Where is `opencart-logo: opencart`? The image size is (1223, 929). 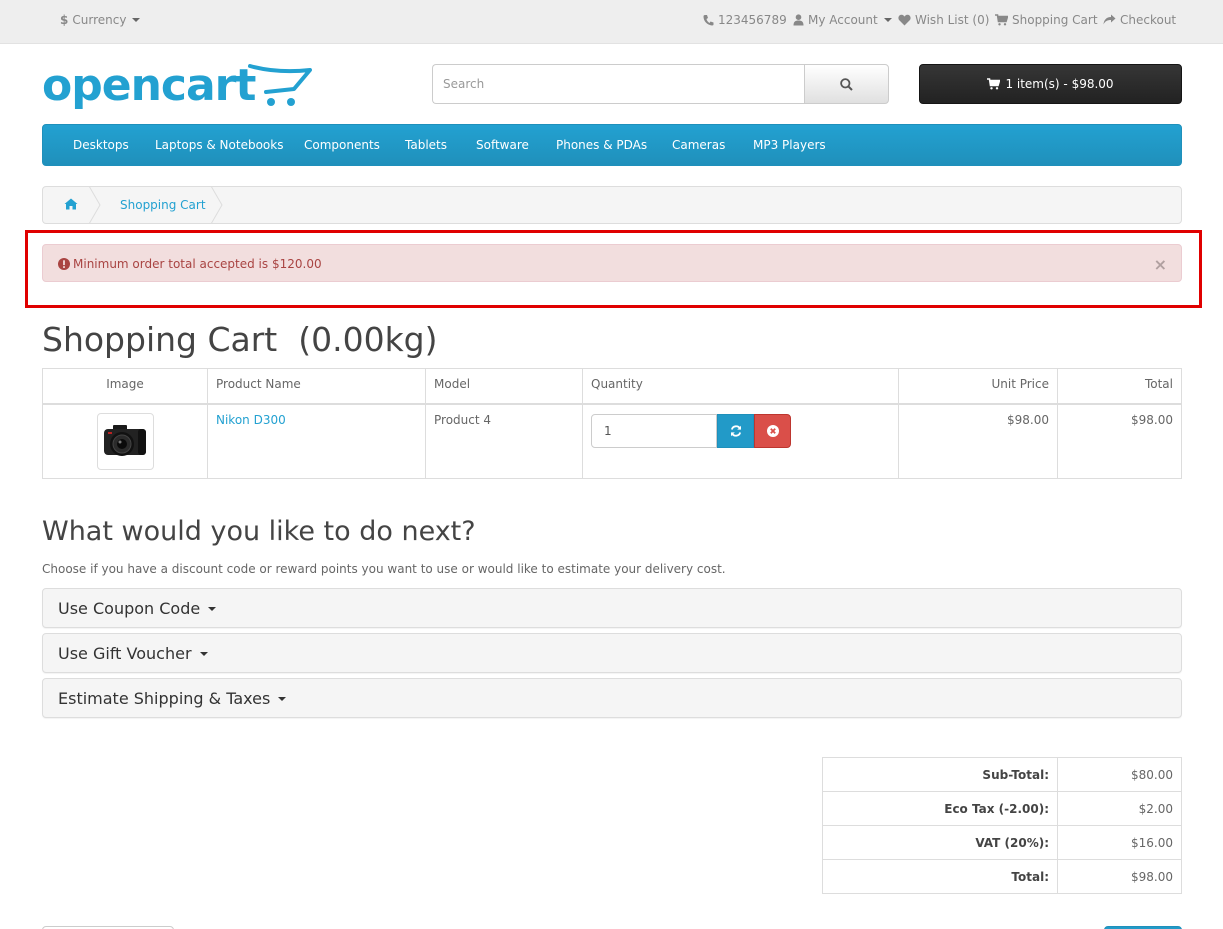 opencart-logo: opencart is located at coordinates (177, 87).